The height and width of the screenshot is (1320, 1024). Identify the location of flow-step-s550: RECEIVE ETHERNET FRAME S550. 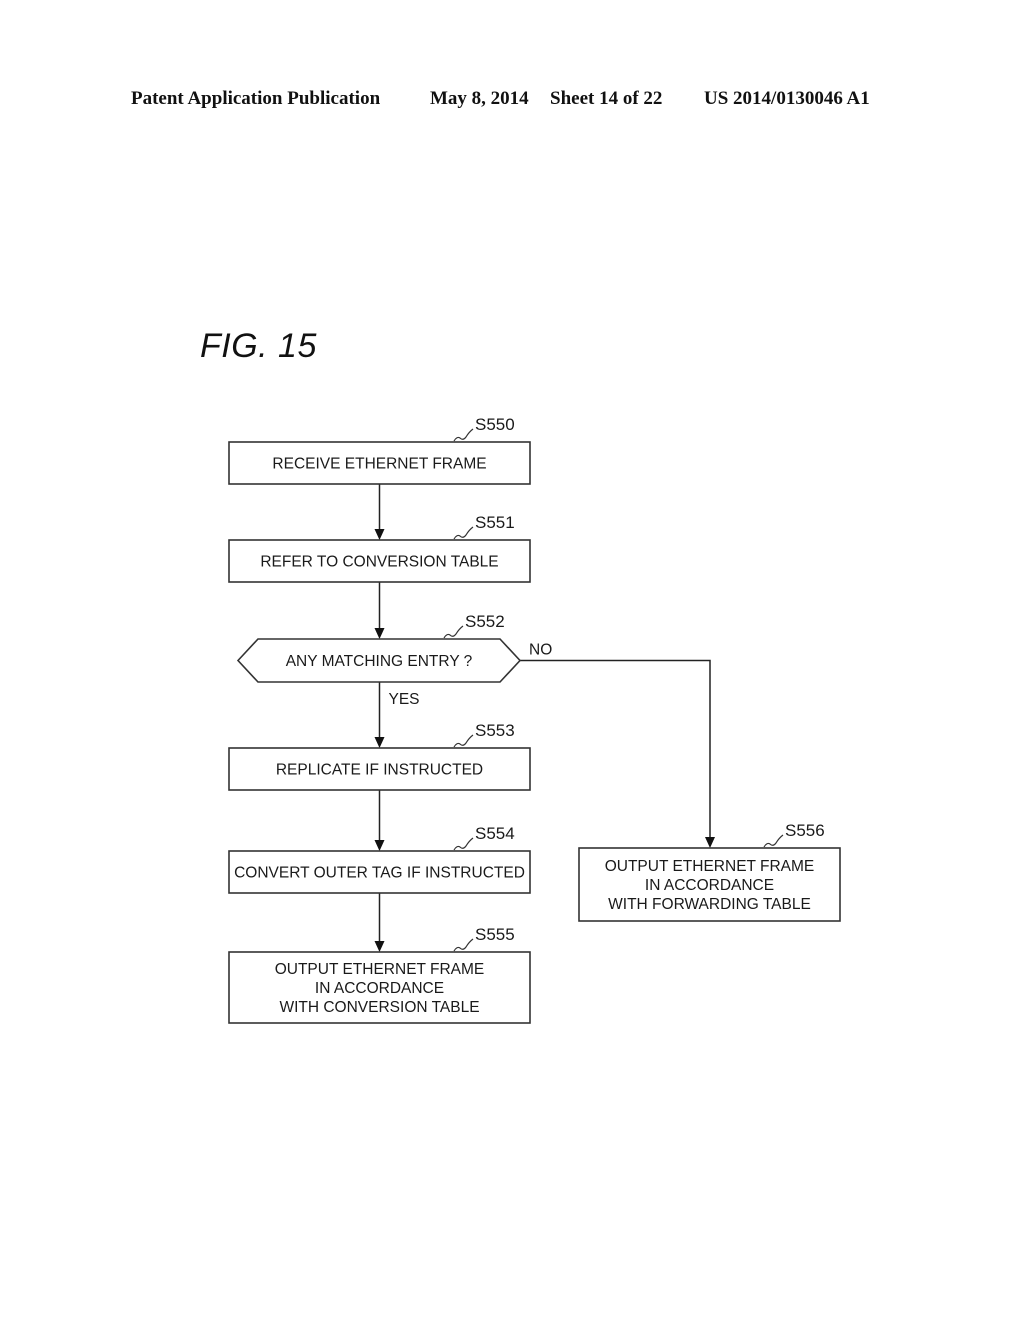
(379, 450).